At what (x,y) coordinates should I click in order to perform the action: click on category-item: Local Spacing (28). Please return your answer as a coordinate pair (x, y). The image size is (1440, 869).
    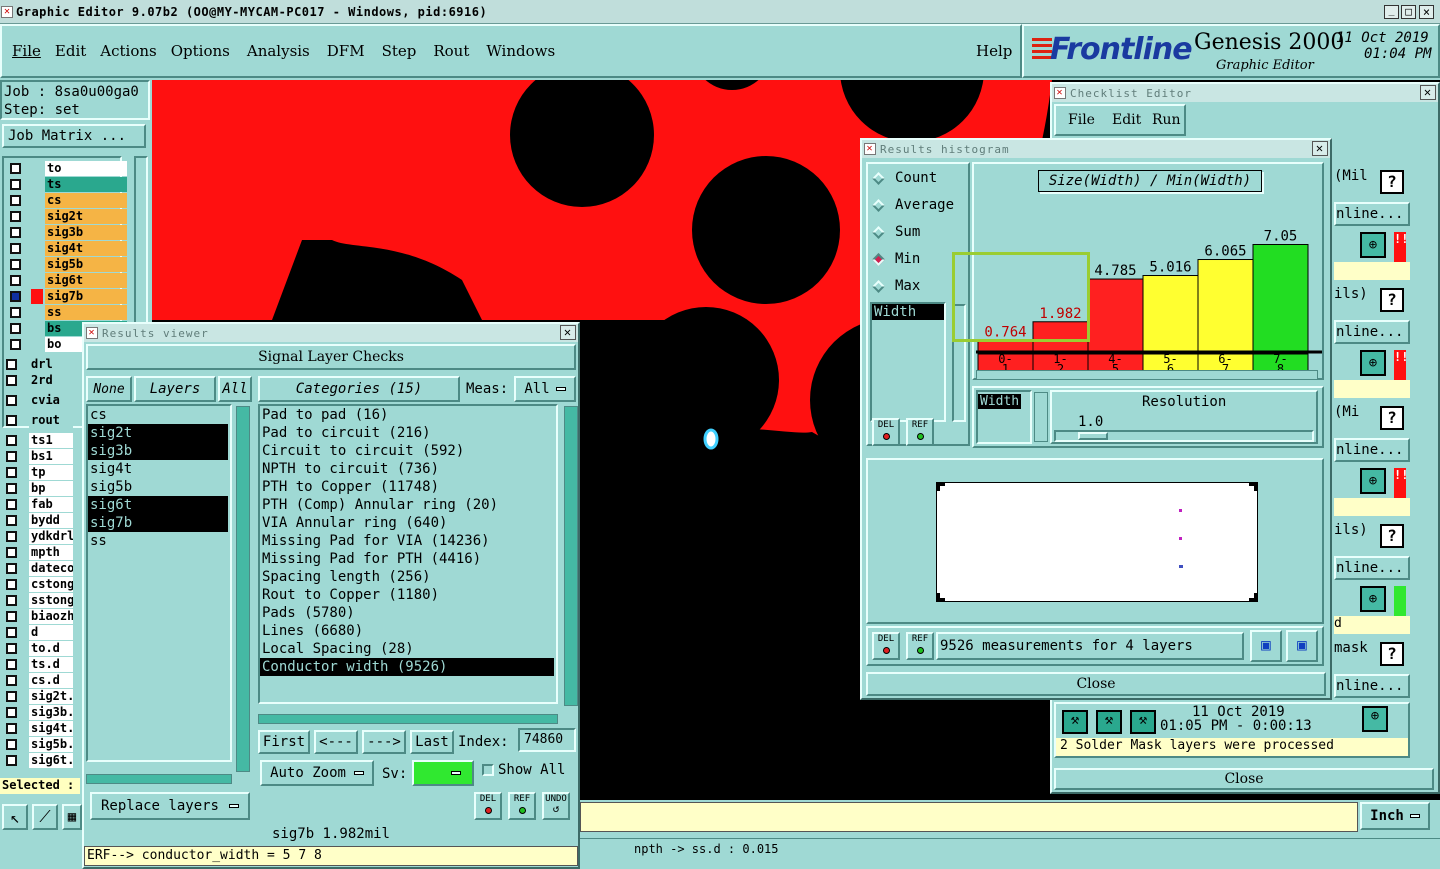
    Looking at the image, I should click on (407, 649).